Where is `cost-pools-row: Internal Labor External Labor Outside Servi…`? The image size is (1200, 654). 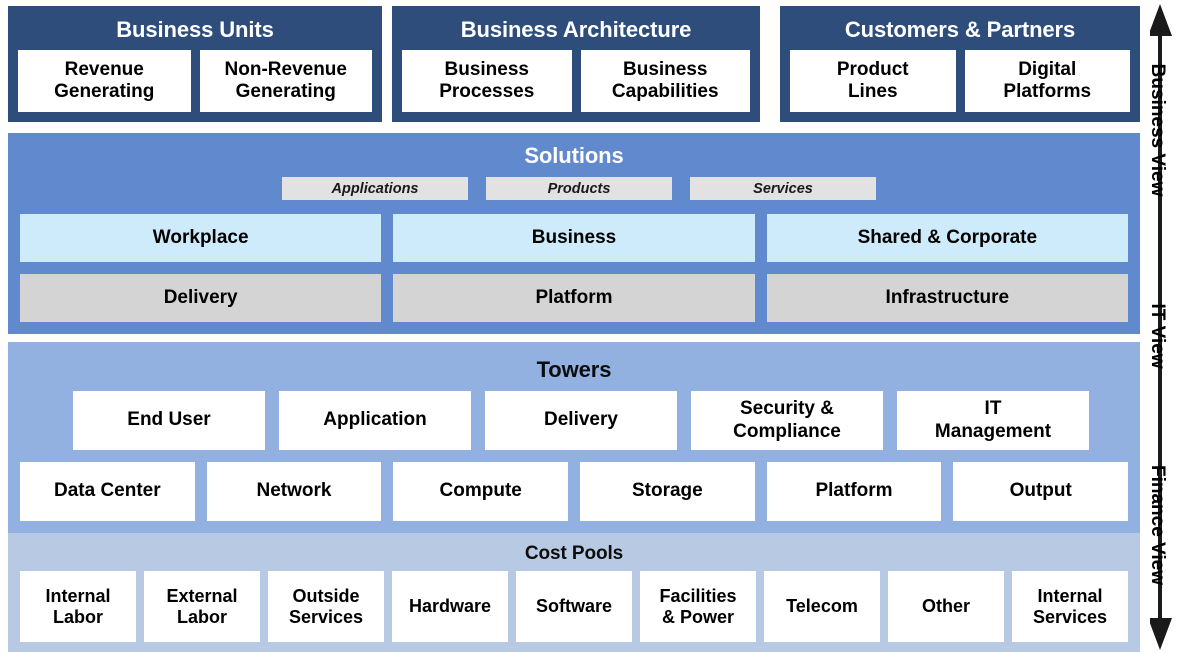
cost-pools-row: Internal Labor External Labor Outside Servi… is located at coordinates (574, 606).